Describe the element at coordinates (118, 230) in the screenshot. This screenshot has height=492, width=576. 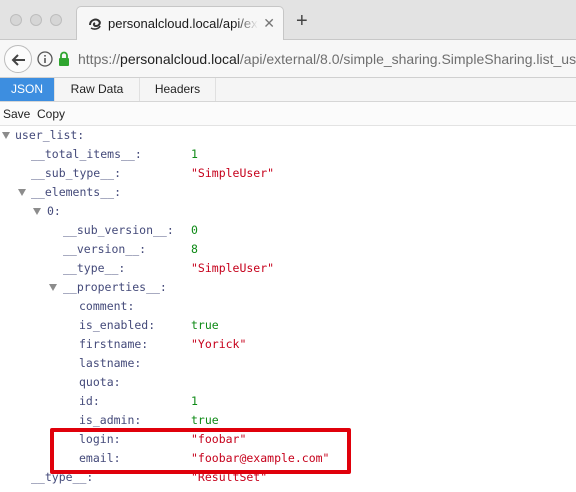
I see `tree-key: __sub_version__:` at that location.